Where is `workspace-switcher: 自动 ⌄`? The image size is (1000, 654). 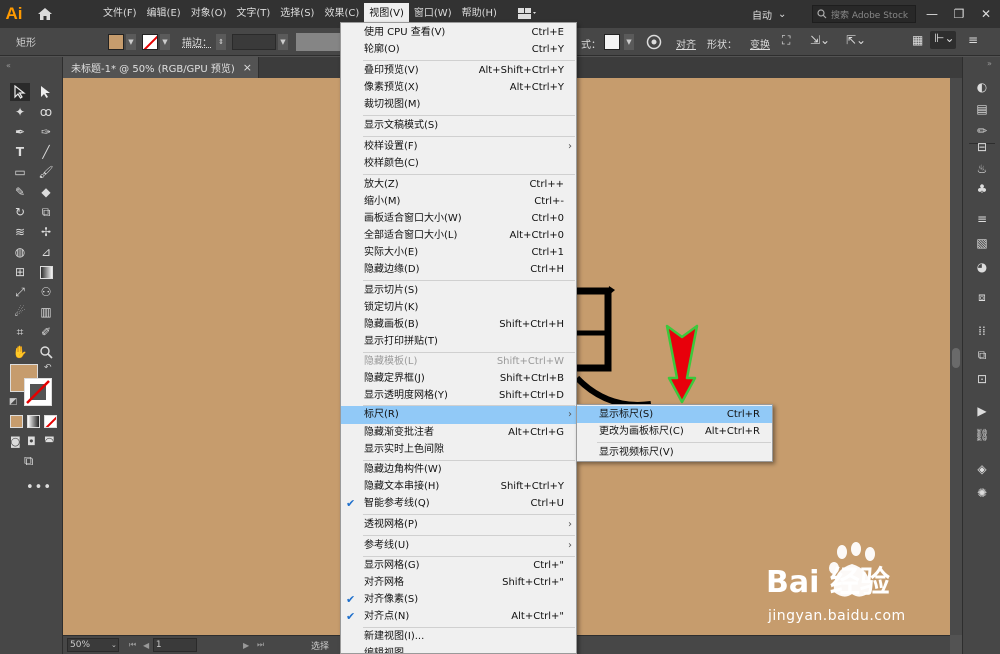 workspace-switcher: 自动 ⌄ is located at coordinates (778, 14).